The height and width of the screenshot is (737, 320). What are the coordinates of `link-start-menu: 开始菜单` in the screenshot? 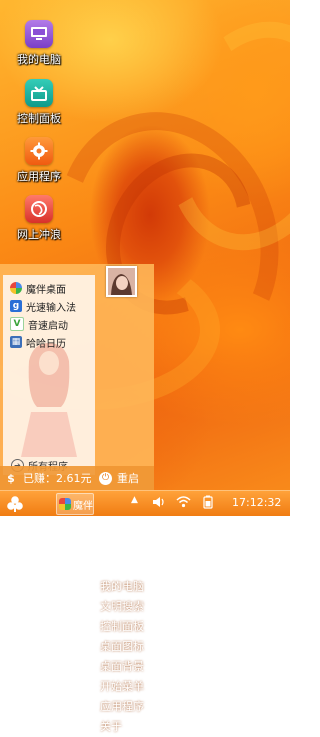 It's located at (122, 687).